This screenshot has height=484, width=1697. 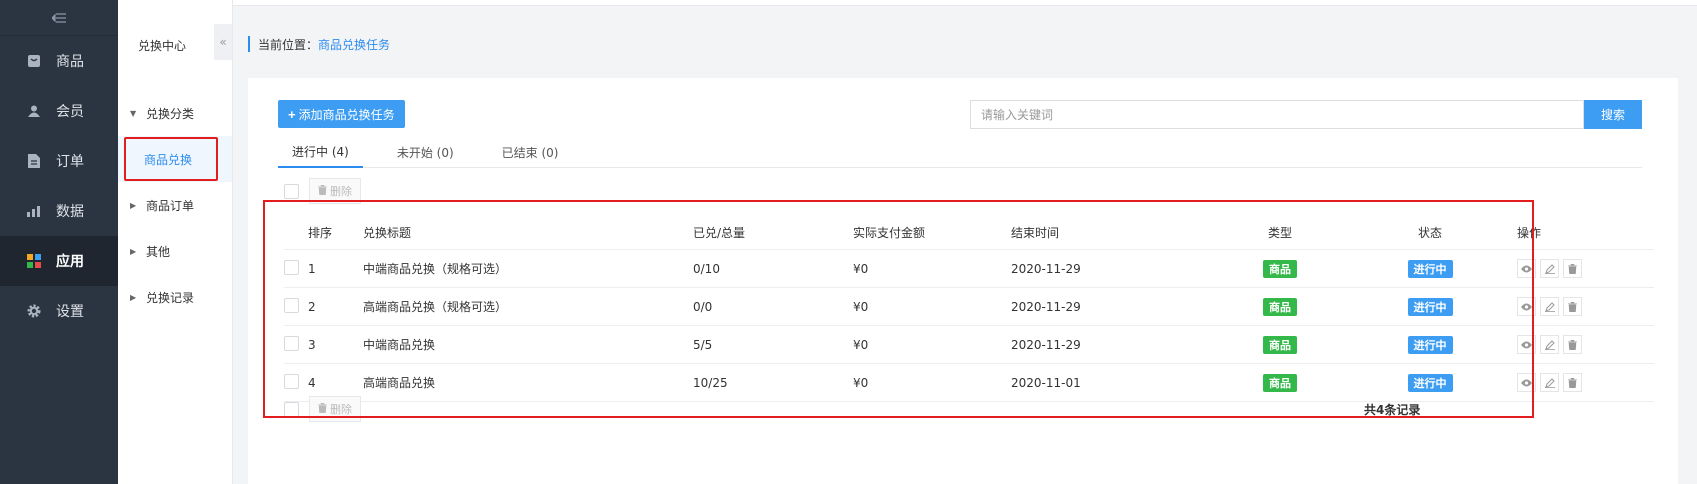 I want to click on submenu-item-records: ▶ 兑换记录, so click(x=175, y=297).